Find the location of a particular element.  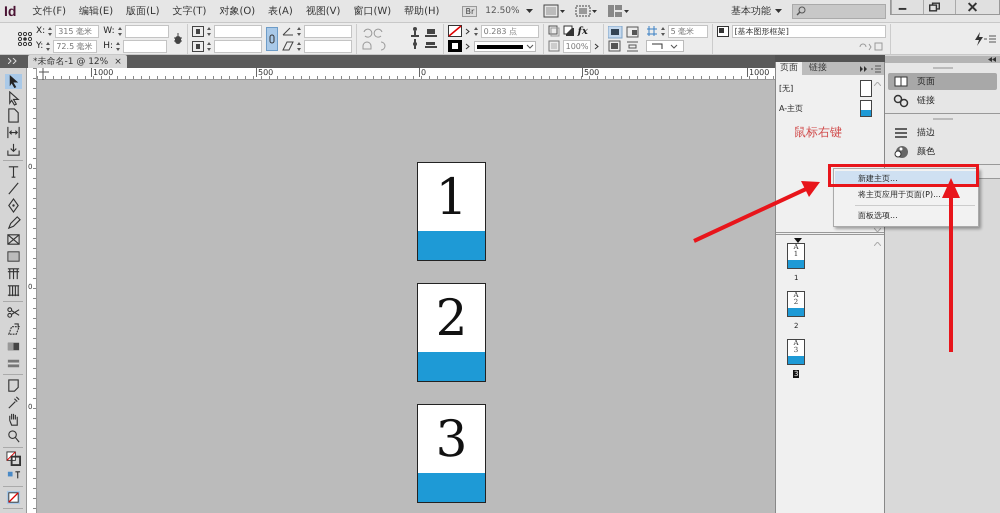

fill-none-icon is located at coordinates (455, 31).